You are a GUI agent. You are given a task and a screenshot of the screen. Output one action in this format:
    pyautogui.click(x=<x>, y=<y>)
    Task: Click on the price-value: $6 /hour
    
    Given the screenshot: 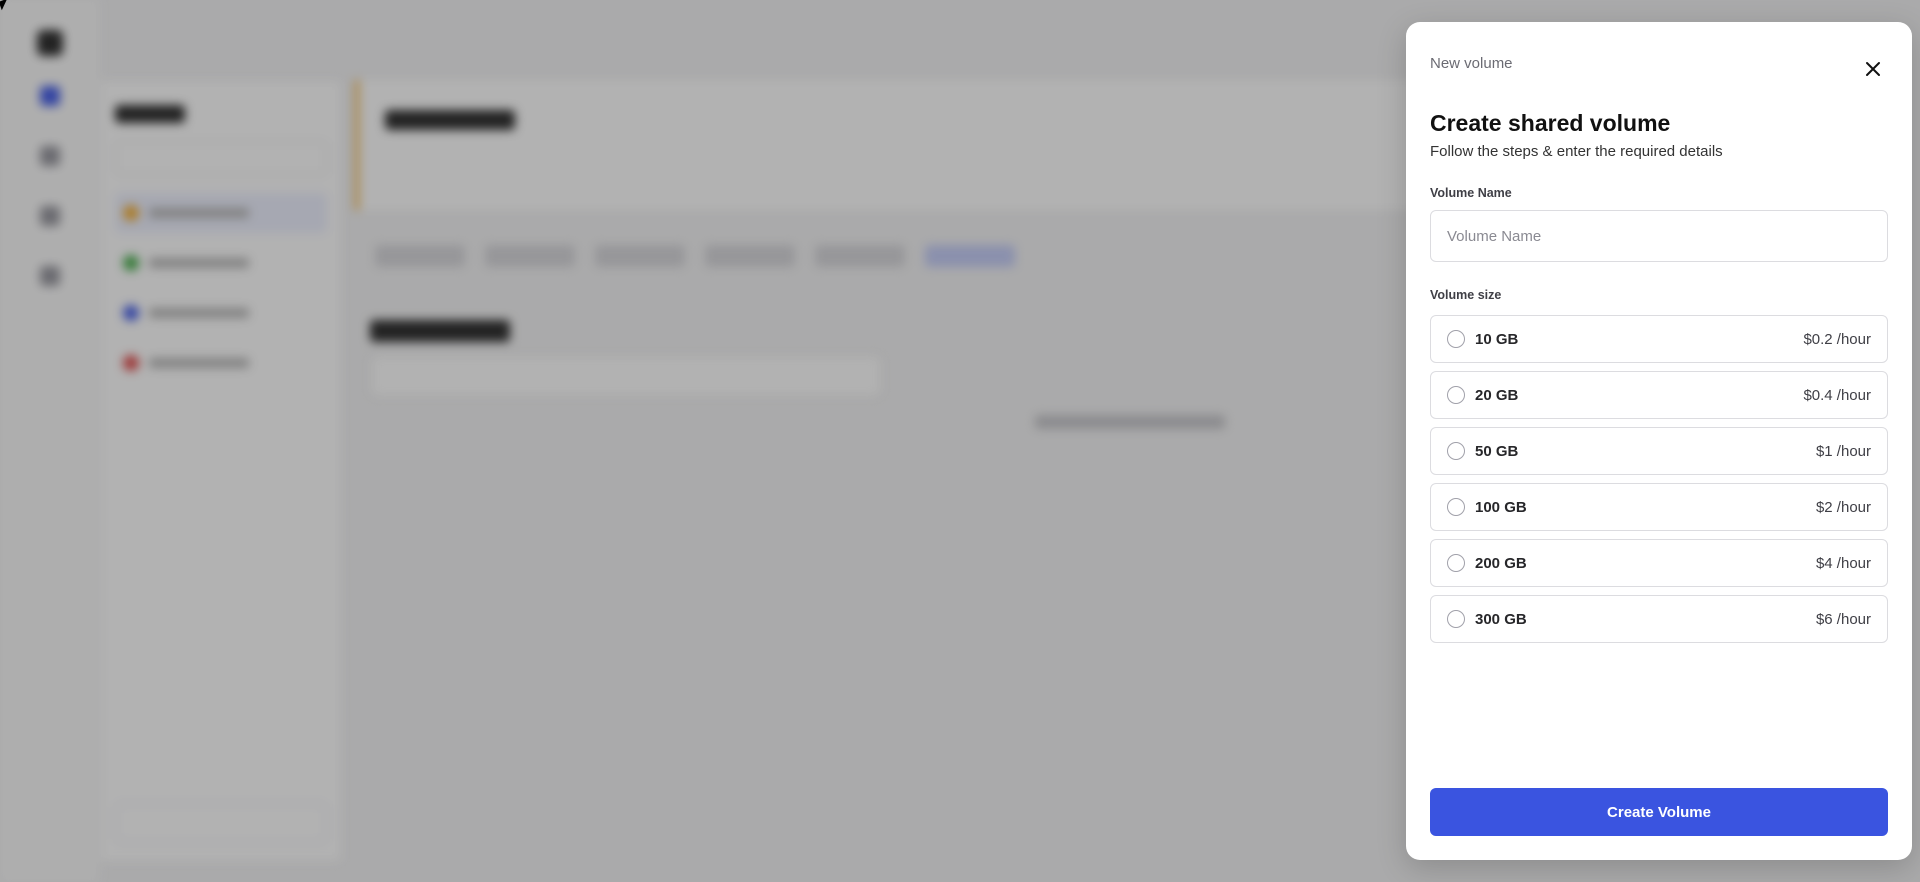 What is the action you would take?
    pyautogui.click(x=1843, y=619)
    